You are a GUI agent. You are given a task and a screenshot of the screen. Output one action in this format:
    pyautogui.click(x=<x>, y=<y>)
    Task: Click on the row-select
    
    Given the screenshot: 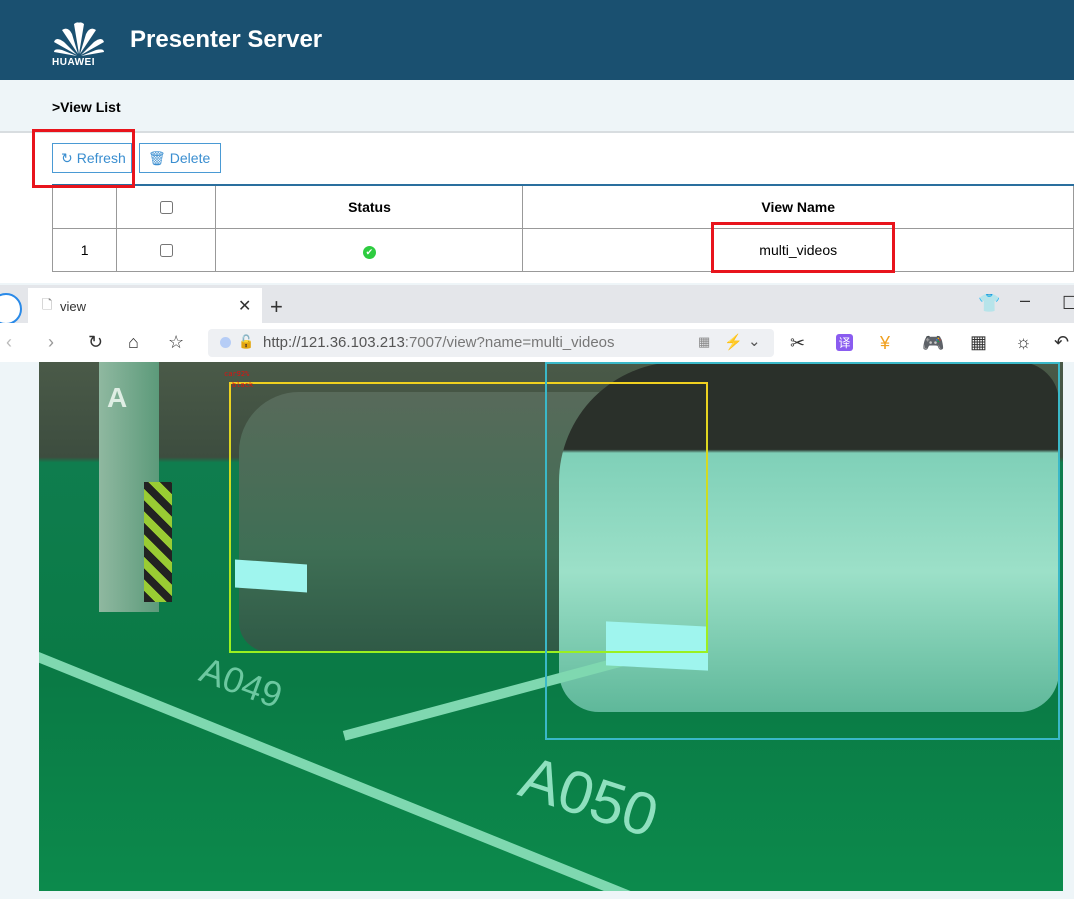 What is the action you would take?
    pyautogui.click(x=166, y=250)
    